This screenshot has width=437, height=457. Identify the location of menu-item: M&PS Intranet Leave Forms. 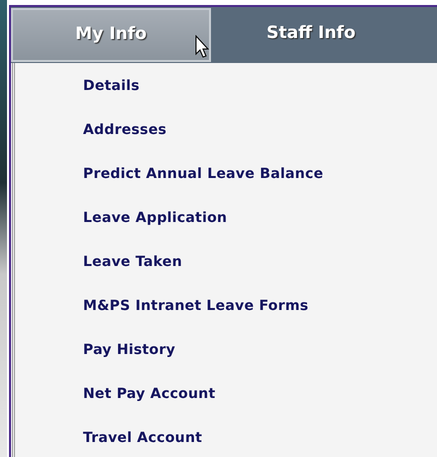
(195, 317).